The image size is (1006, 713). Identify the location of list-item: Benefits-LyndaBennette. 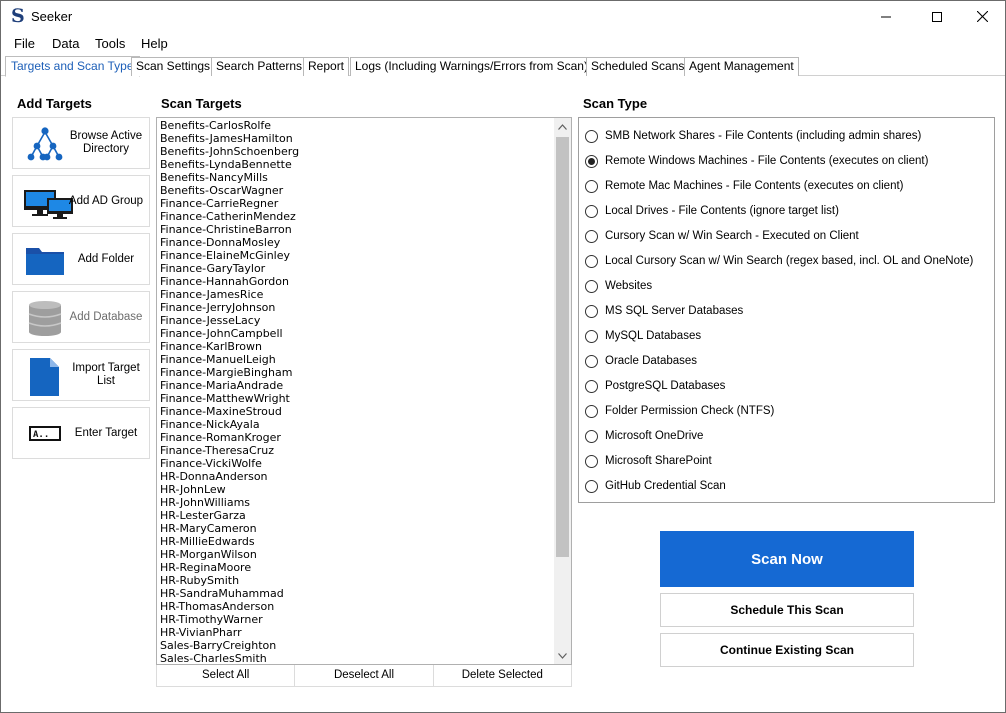
(356, 164).